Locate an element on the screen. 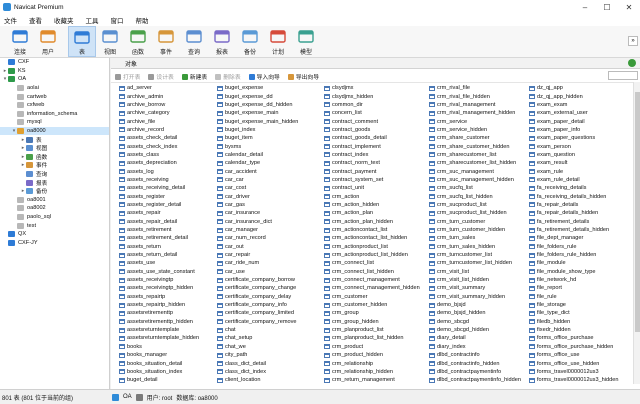 This screenshot has width=640, height=404. table-item: contract_implement is located at coordinates (372, 146).